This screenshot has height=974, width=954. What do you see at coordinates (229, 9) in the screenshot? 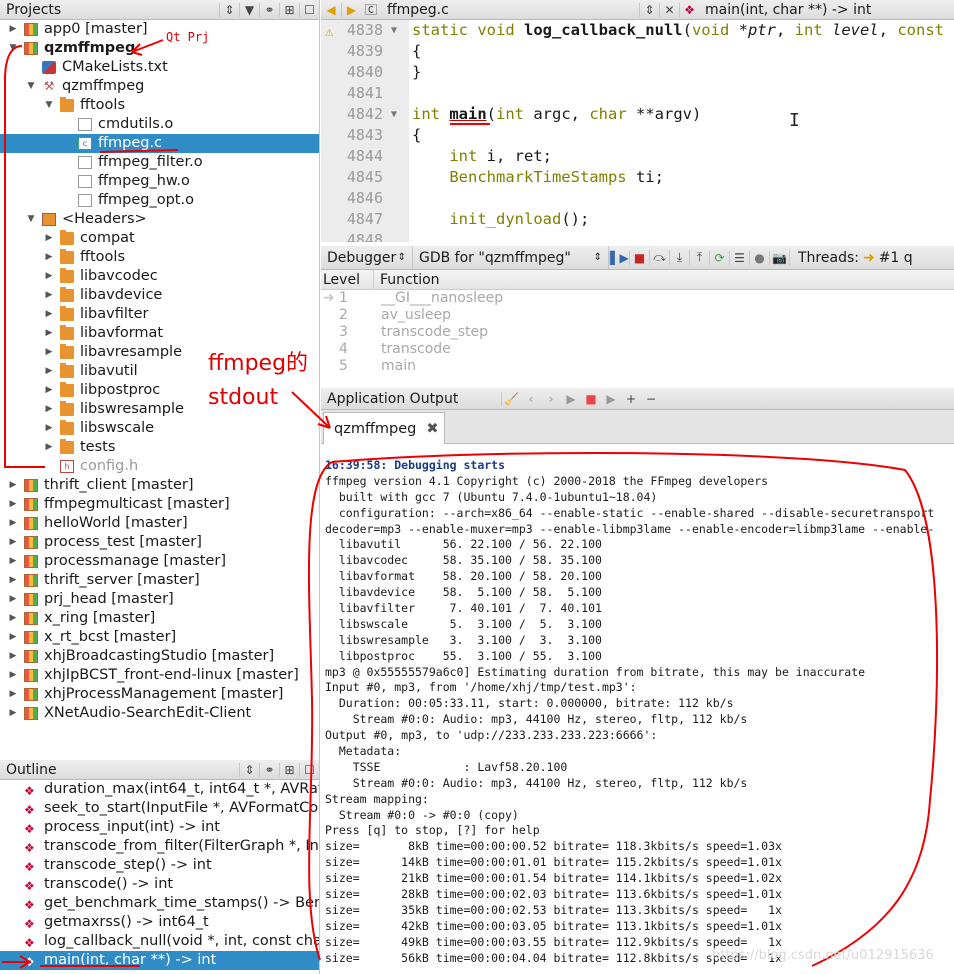
I see `projects-view-selector-icon: ⇕` at bounding box center [229, 9].